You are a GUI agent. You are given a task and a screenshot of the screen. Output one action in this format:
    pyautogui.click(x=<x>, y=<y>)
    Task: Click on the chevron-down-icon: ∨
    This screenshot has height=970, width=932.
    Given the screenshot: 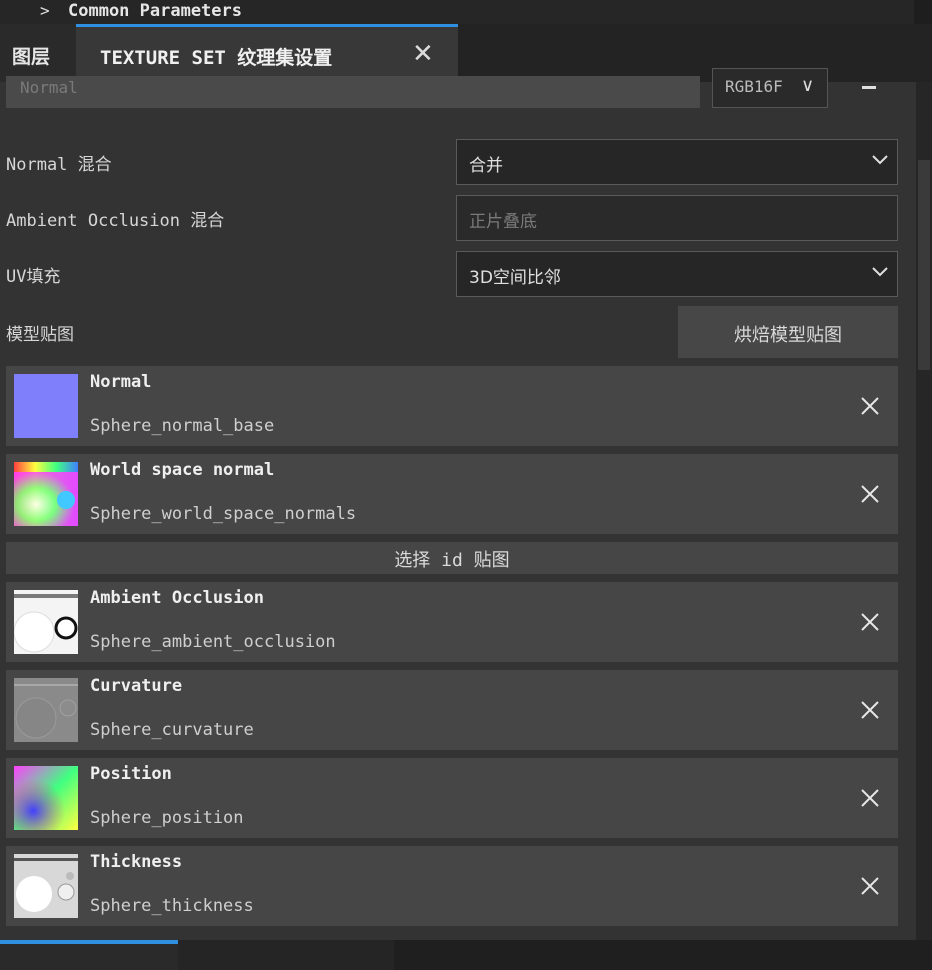 What is the action you would take?
    pyautogui.click(x=808, y=85)
    